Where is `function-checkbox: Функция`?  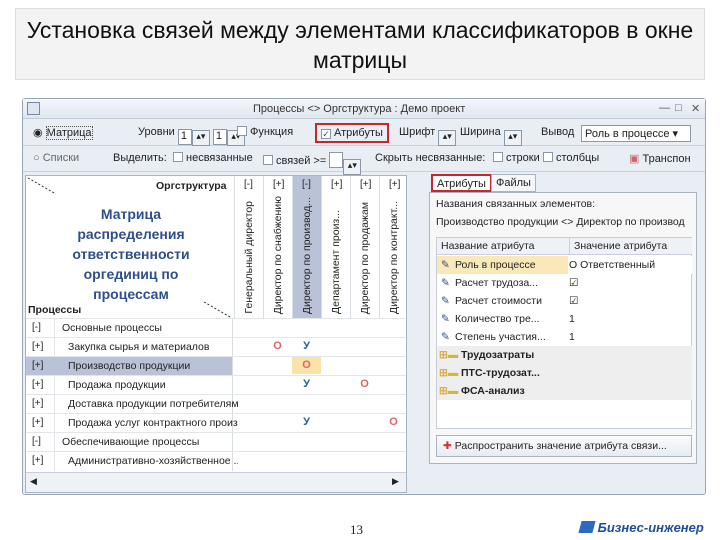
function-checkbox: Функция is located at coordinates (265, 132).